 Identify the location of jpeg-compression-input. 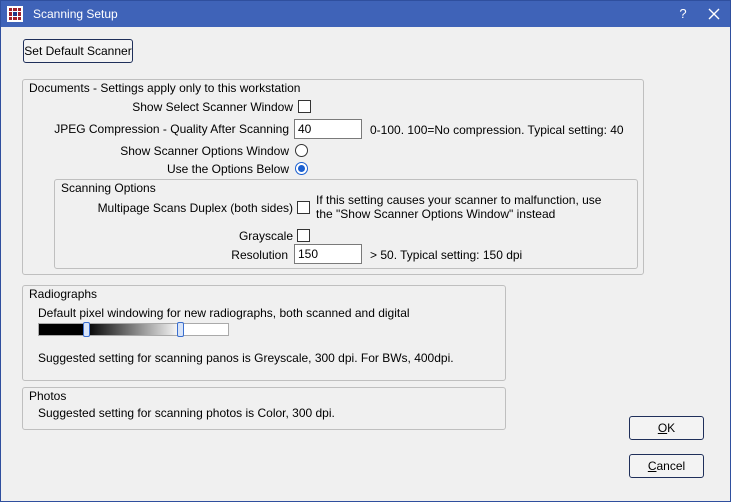
(328, 129).